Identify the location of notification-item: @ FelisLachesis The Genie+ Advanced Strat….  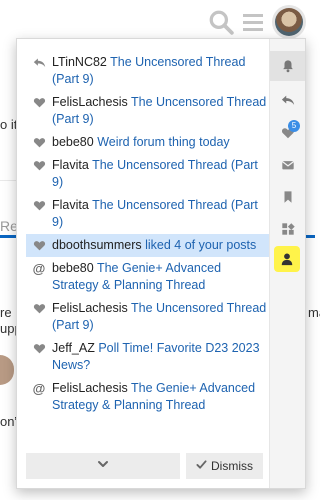
(149, 397).